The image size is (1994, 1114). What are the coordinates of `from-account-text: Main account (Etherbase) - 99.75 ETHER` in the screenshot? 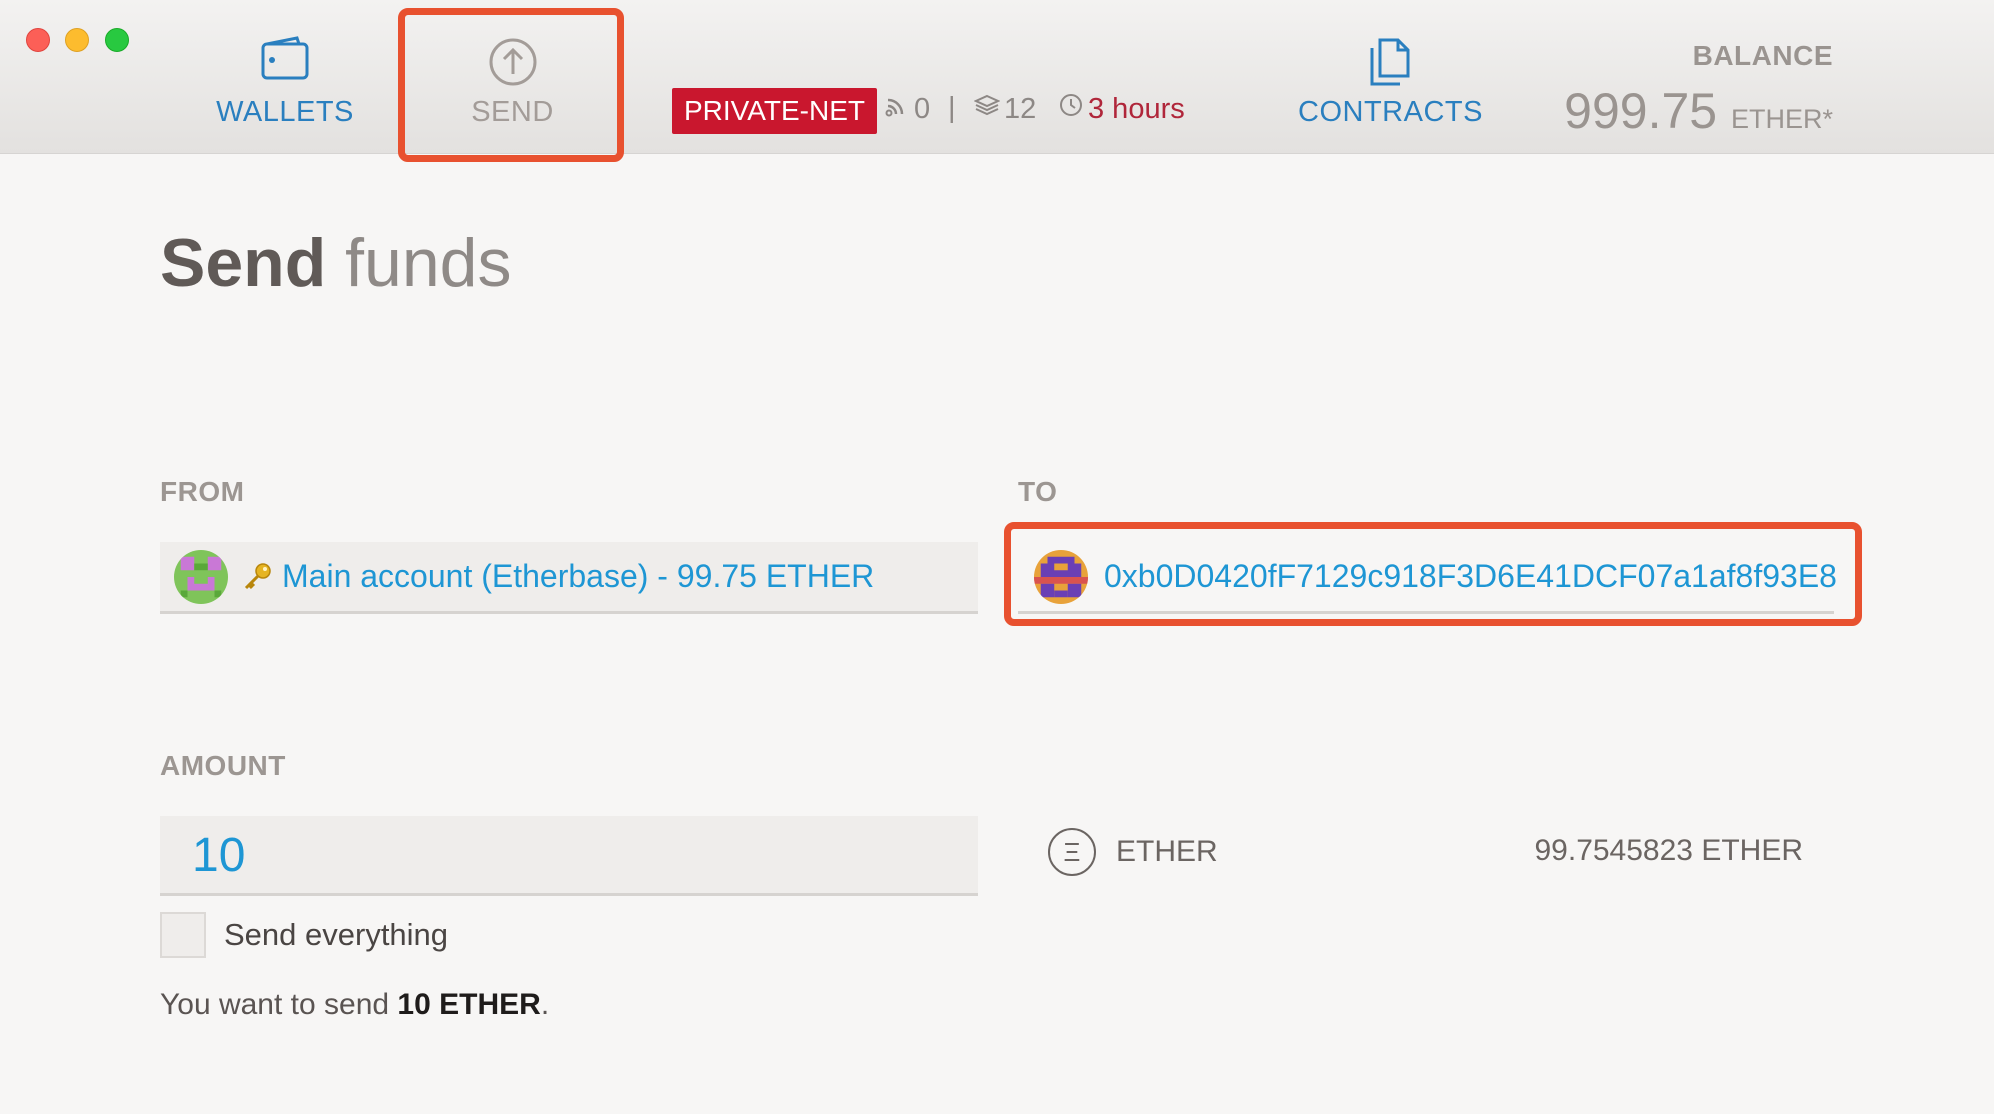 It's located at (578, 576).